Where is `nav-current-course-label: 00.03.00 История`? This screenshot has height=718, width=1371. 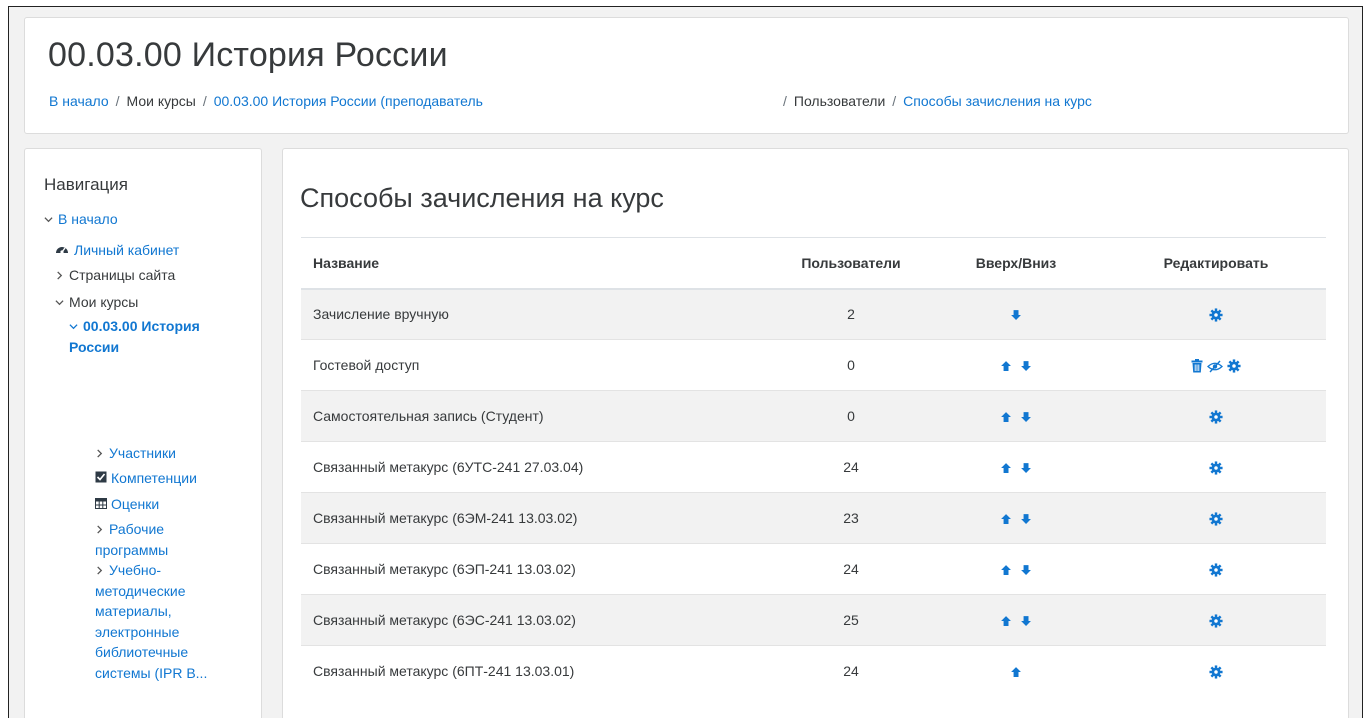
nav-current-course-label: 00.03.00 История is located at coordinates (141, 326).